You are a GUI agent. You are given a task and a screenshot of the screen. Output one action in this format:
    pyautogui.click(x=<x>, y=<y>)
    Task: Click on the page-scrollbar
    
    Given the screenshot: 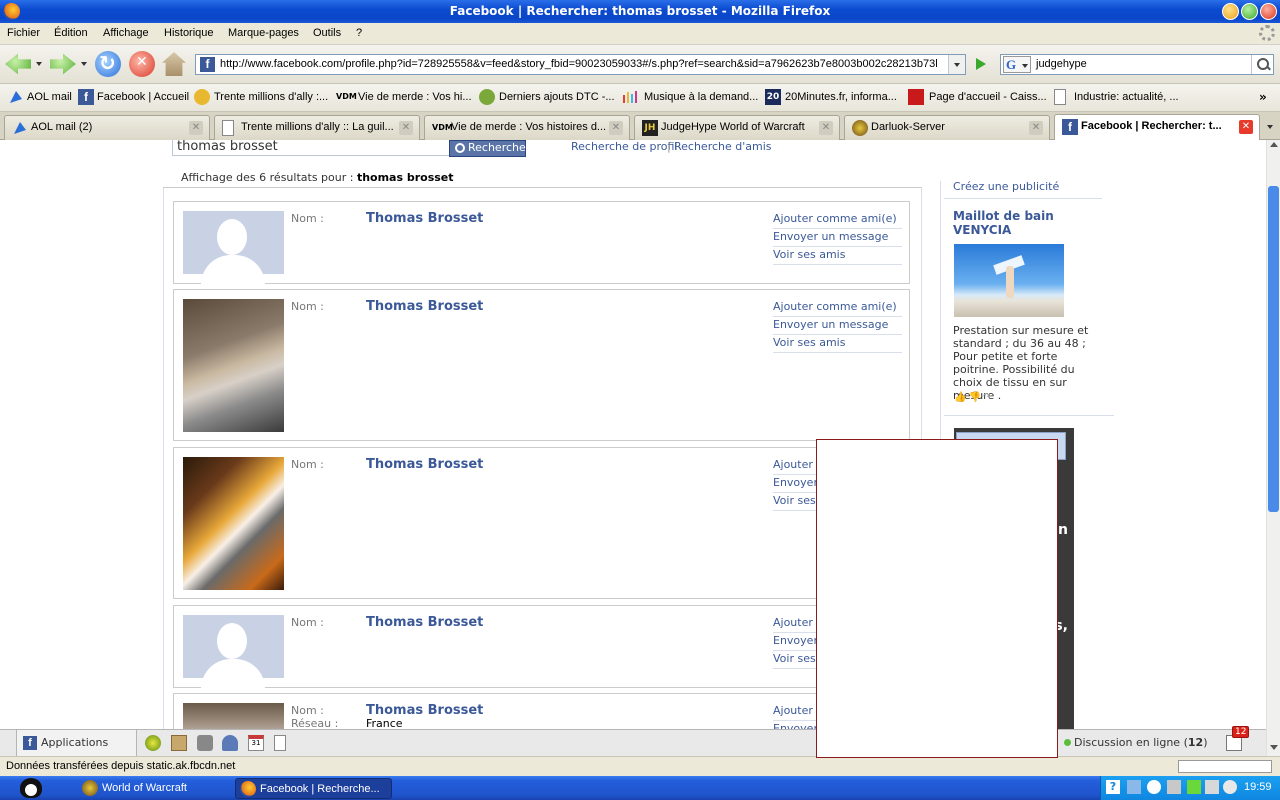 What is the action you would take?
    pyautogui.click(x=1273, y=448)
    